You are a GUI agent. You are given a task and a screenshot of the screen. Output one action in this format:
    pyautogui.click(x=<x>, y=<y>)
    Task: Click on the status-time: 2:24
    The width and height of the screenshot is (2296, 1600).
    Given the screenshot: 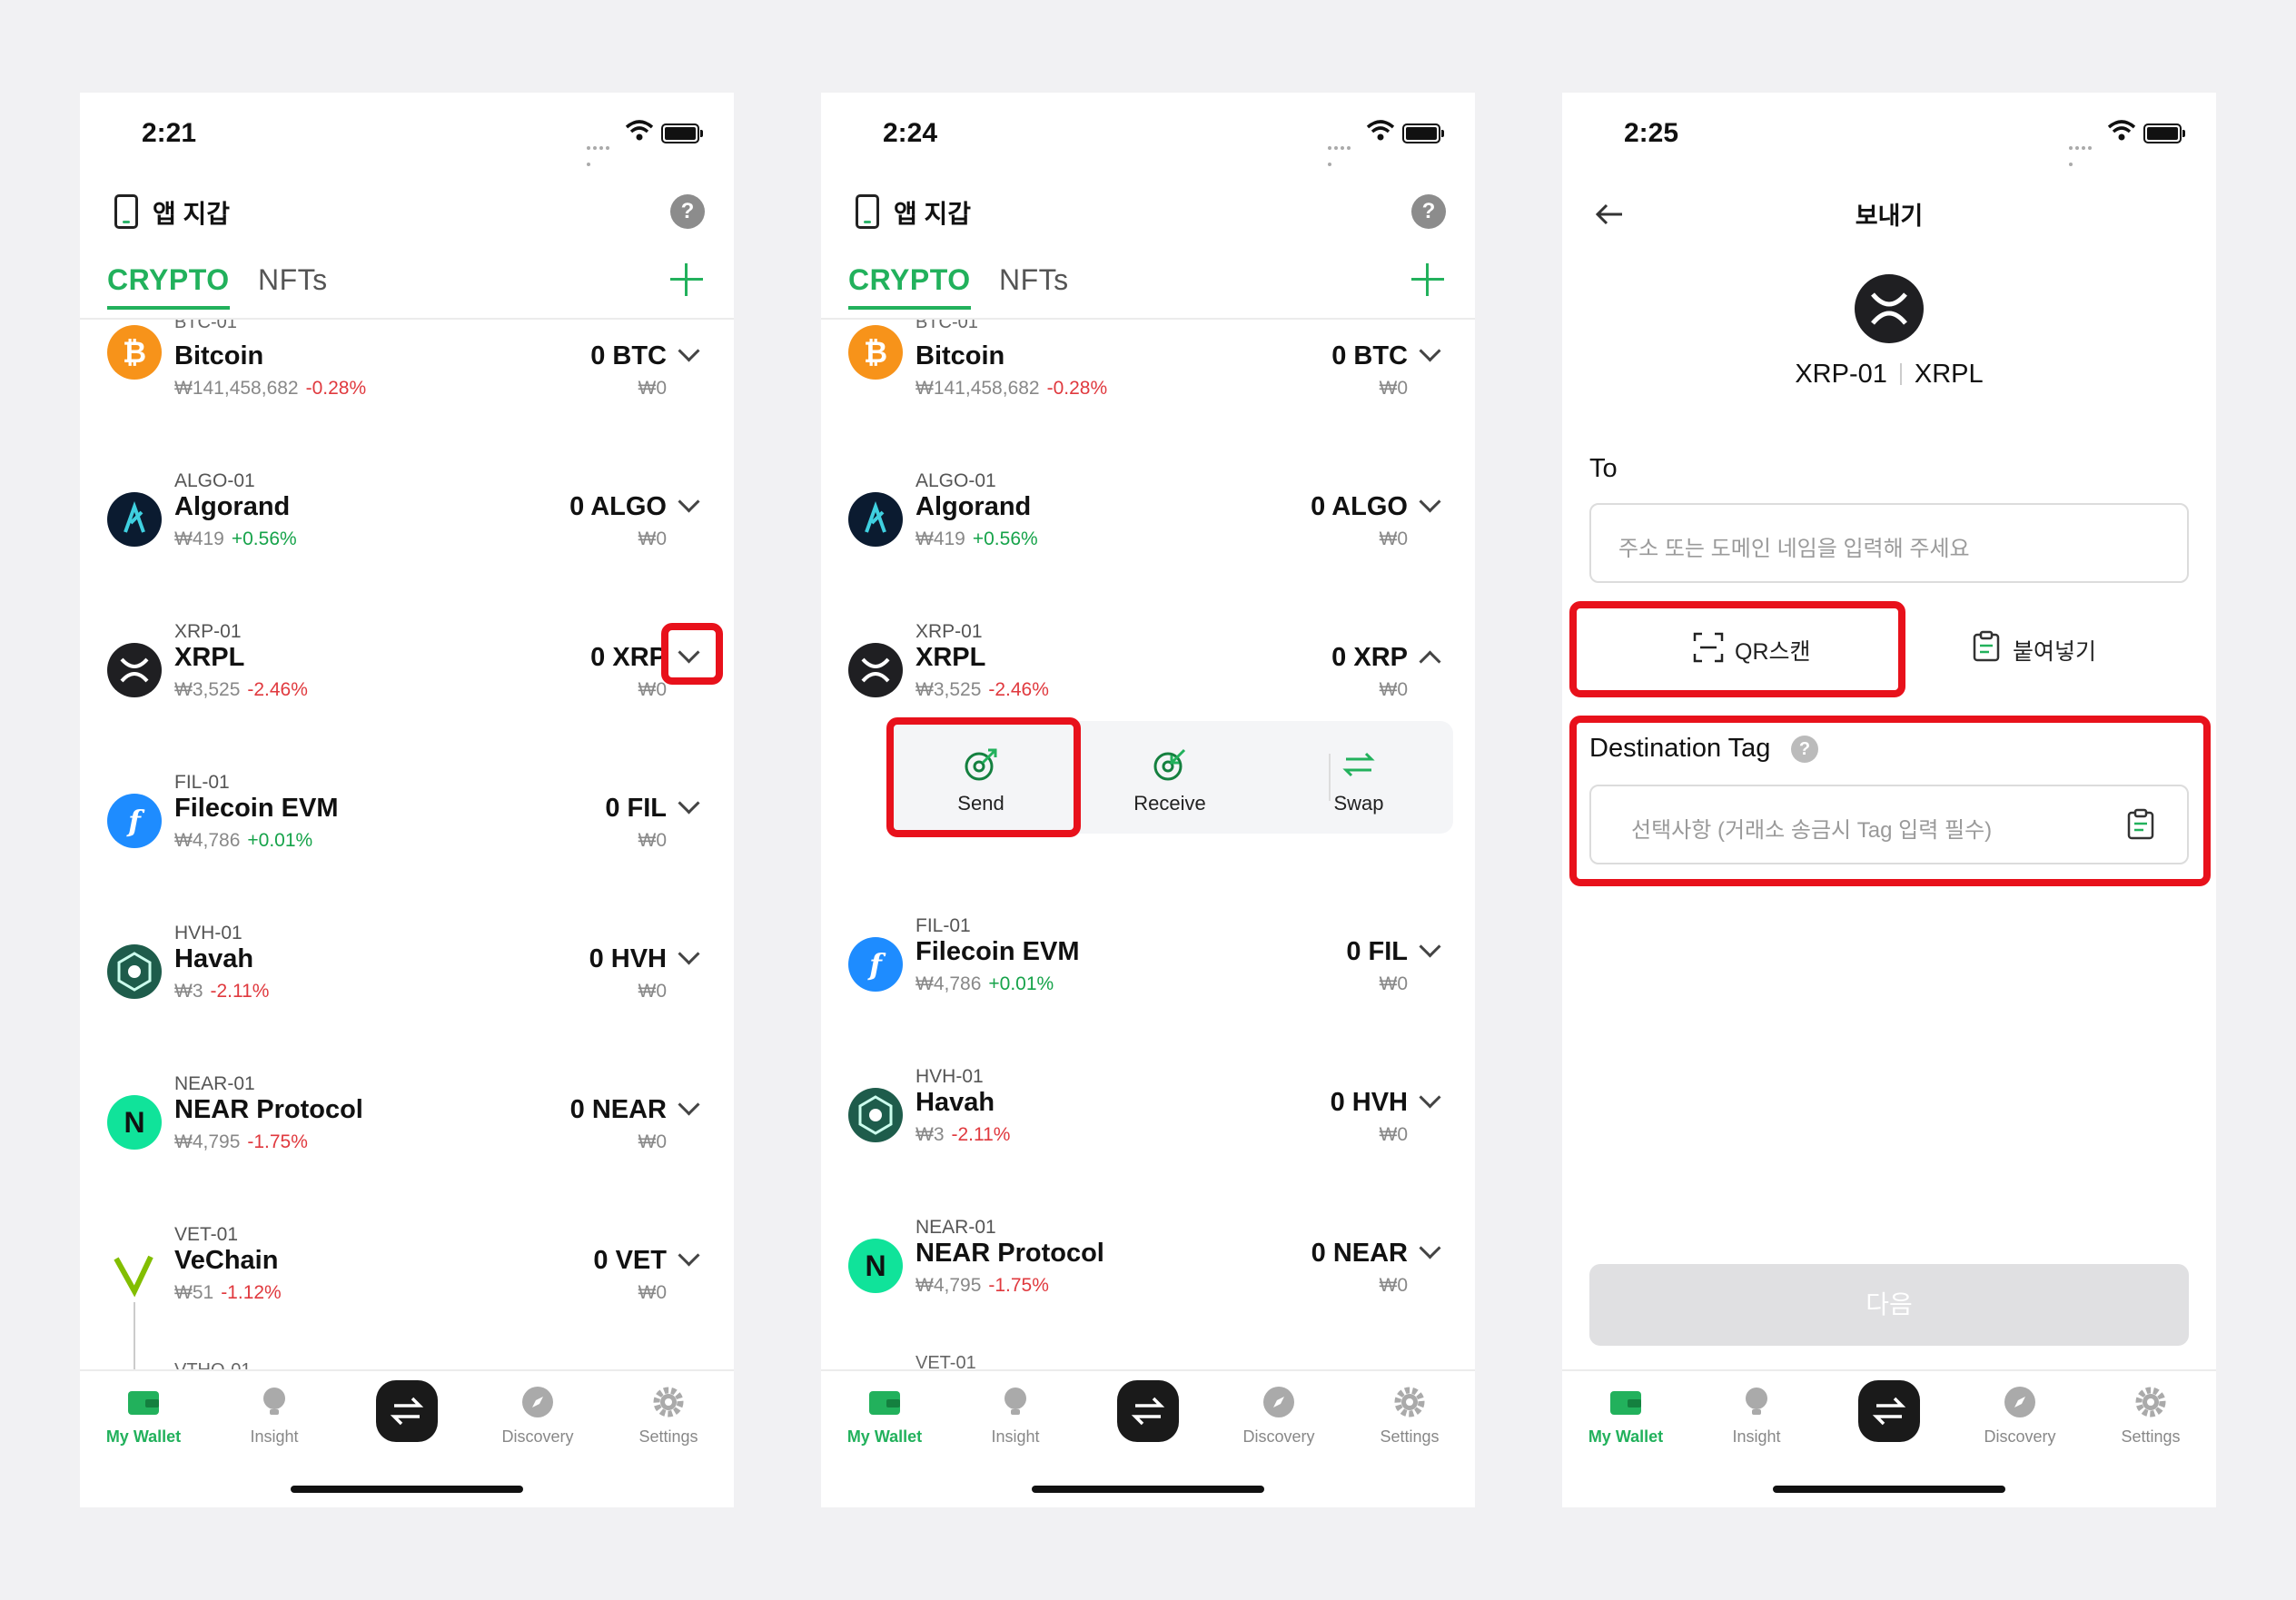 What is the action you would take?
    pyautogui.click(x=910, y=133)
    